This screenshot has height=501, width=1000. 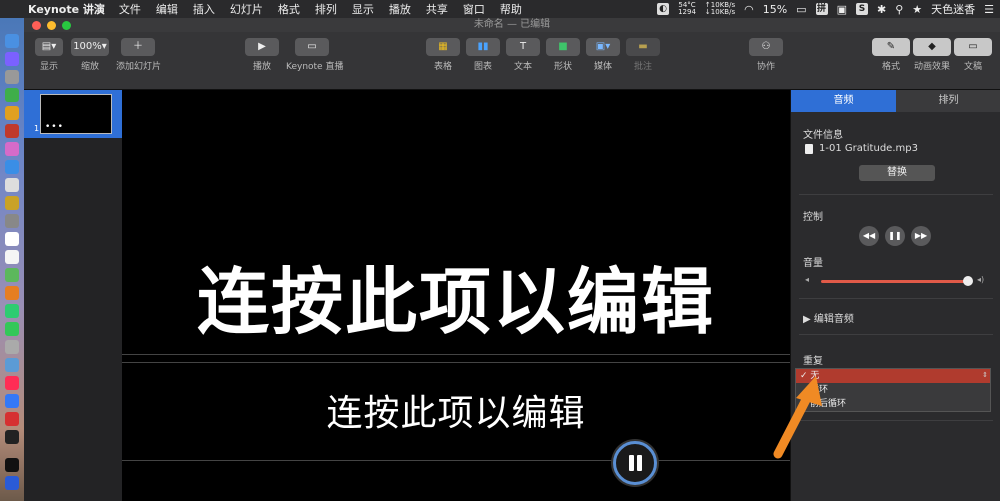 I want to click on app-blue-icon, so click(x=12, y=365).